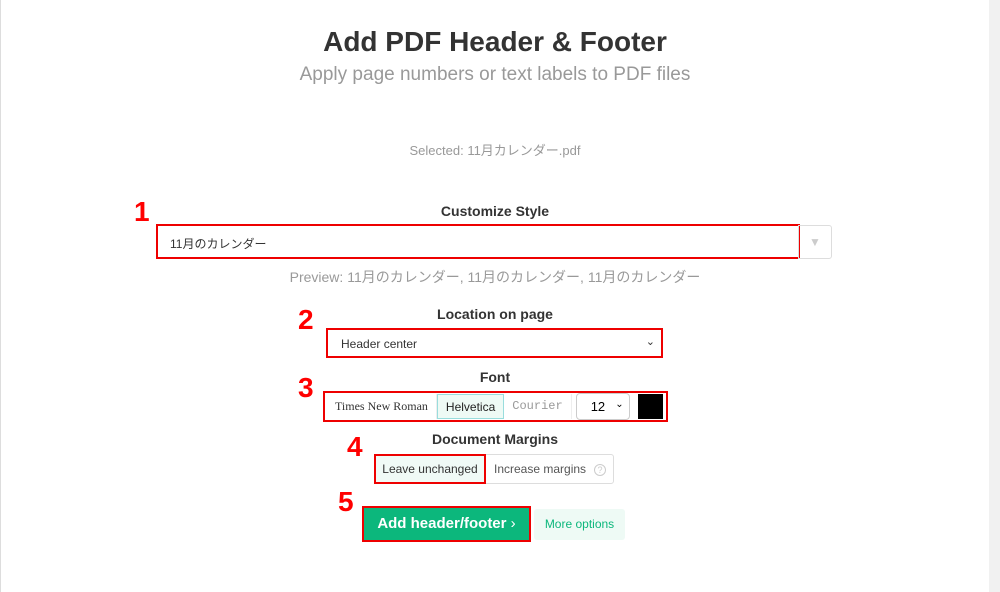  I want to click on margin-option-increase: Increase margins?, so click(546, 469).